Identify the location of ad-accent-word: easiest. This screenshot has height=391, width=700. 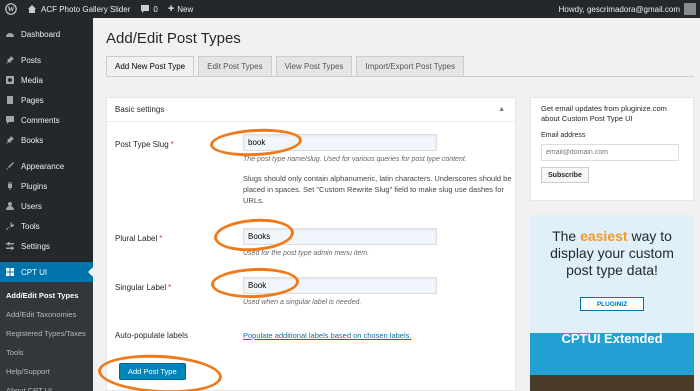
(604, 236).